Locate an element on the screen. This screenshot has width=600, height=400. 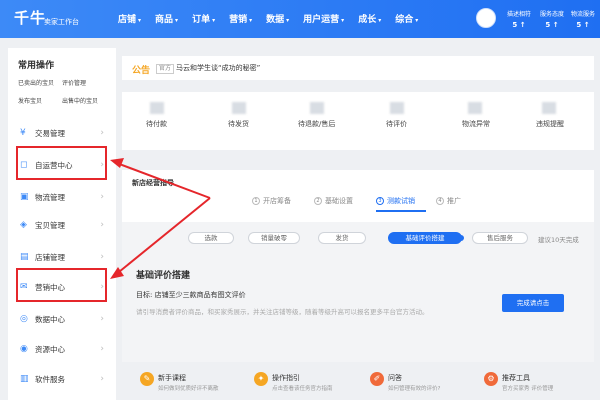
annotation-arrow-top is located at coordinates (162, 180).